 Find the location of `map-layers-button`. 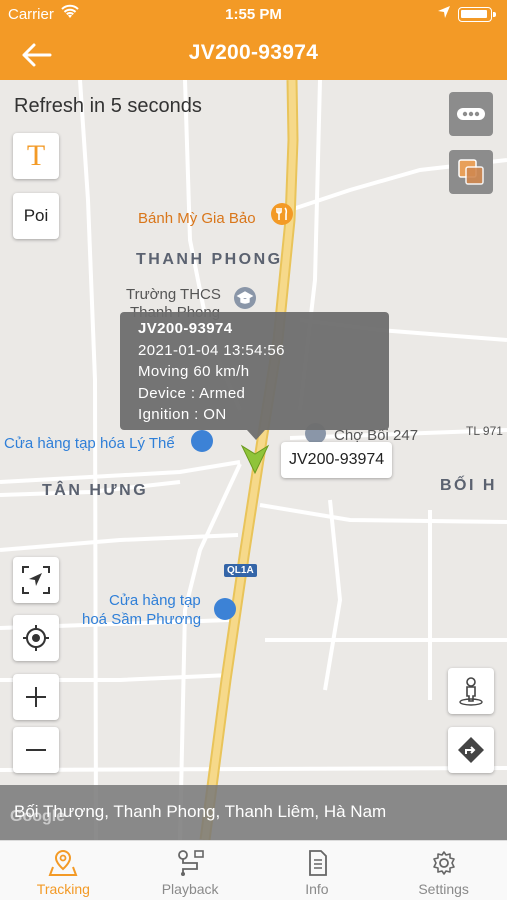

map-layers-button is located at coordinates (471, 172).